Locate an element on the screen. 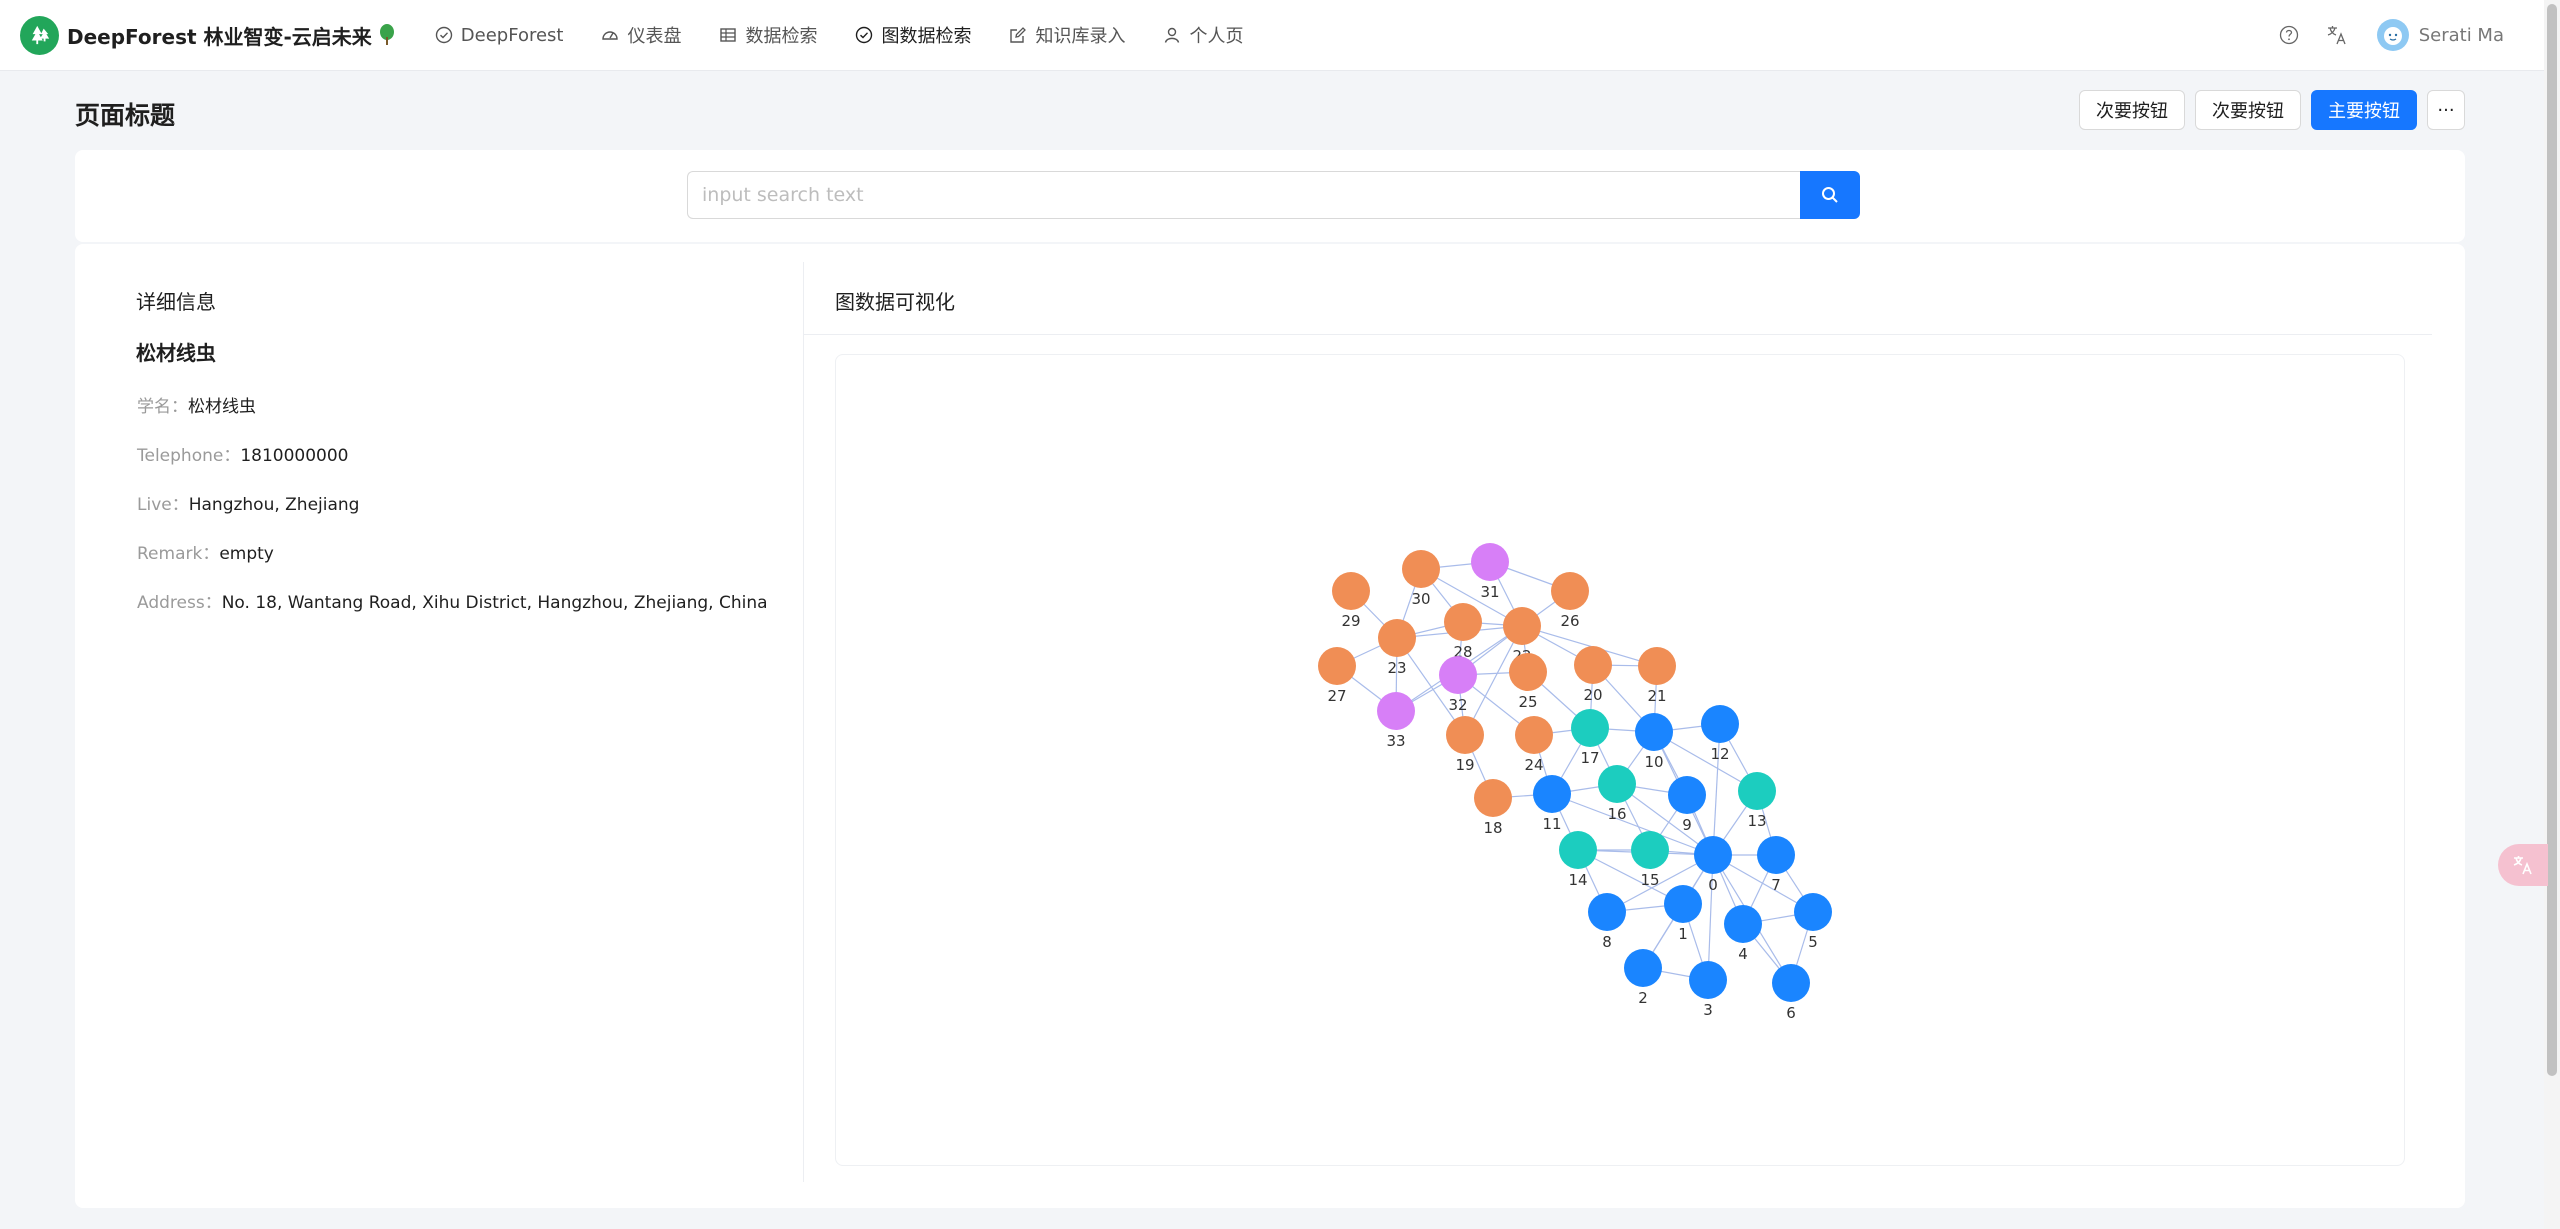  brand: DeepForest 林业智变-云启未来 is located at coordinates (208, 35).